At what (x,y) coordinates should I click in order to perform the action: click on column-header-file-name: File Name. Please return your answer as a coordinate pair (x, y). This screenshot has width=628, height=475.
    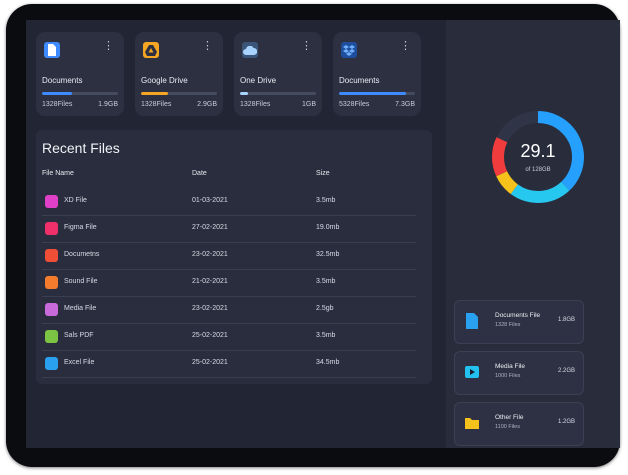
    Looking at the image, I should click on (58, 173).